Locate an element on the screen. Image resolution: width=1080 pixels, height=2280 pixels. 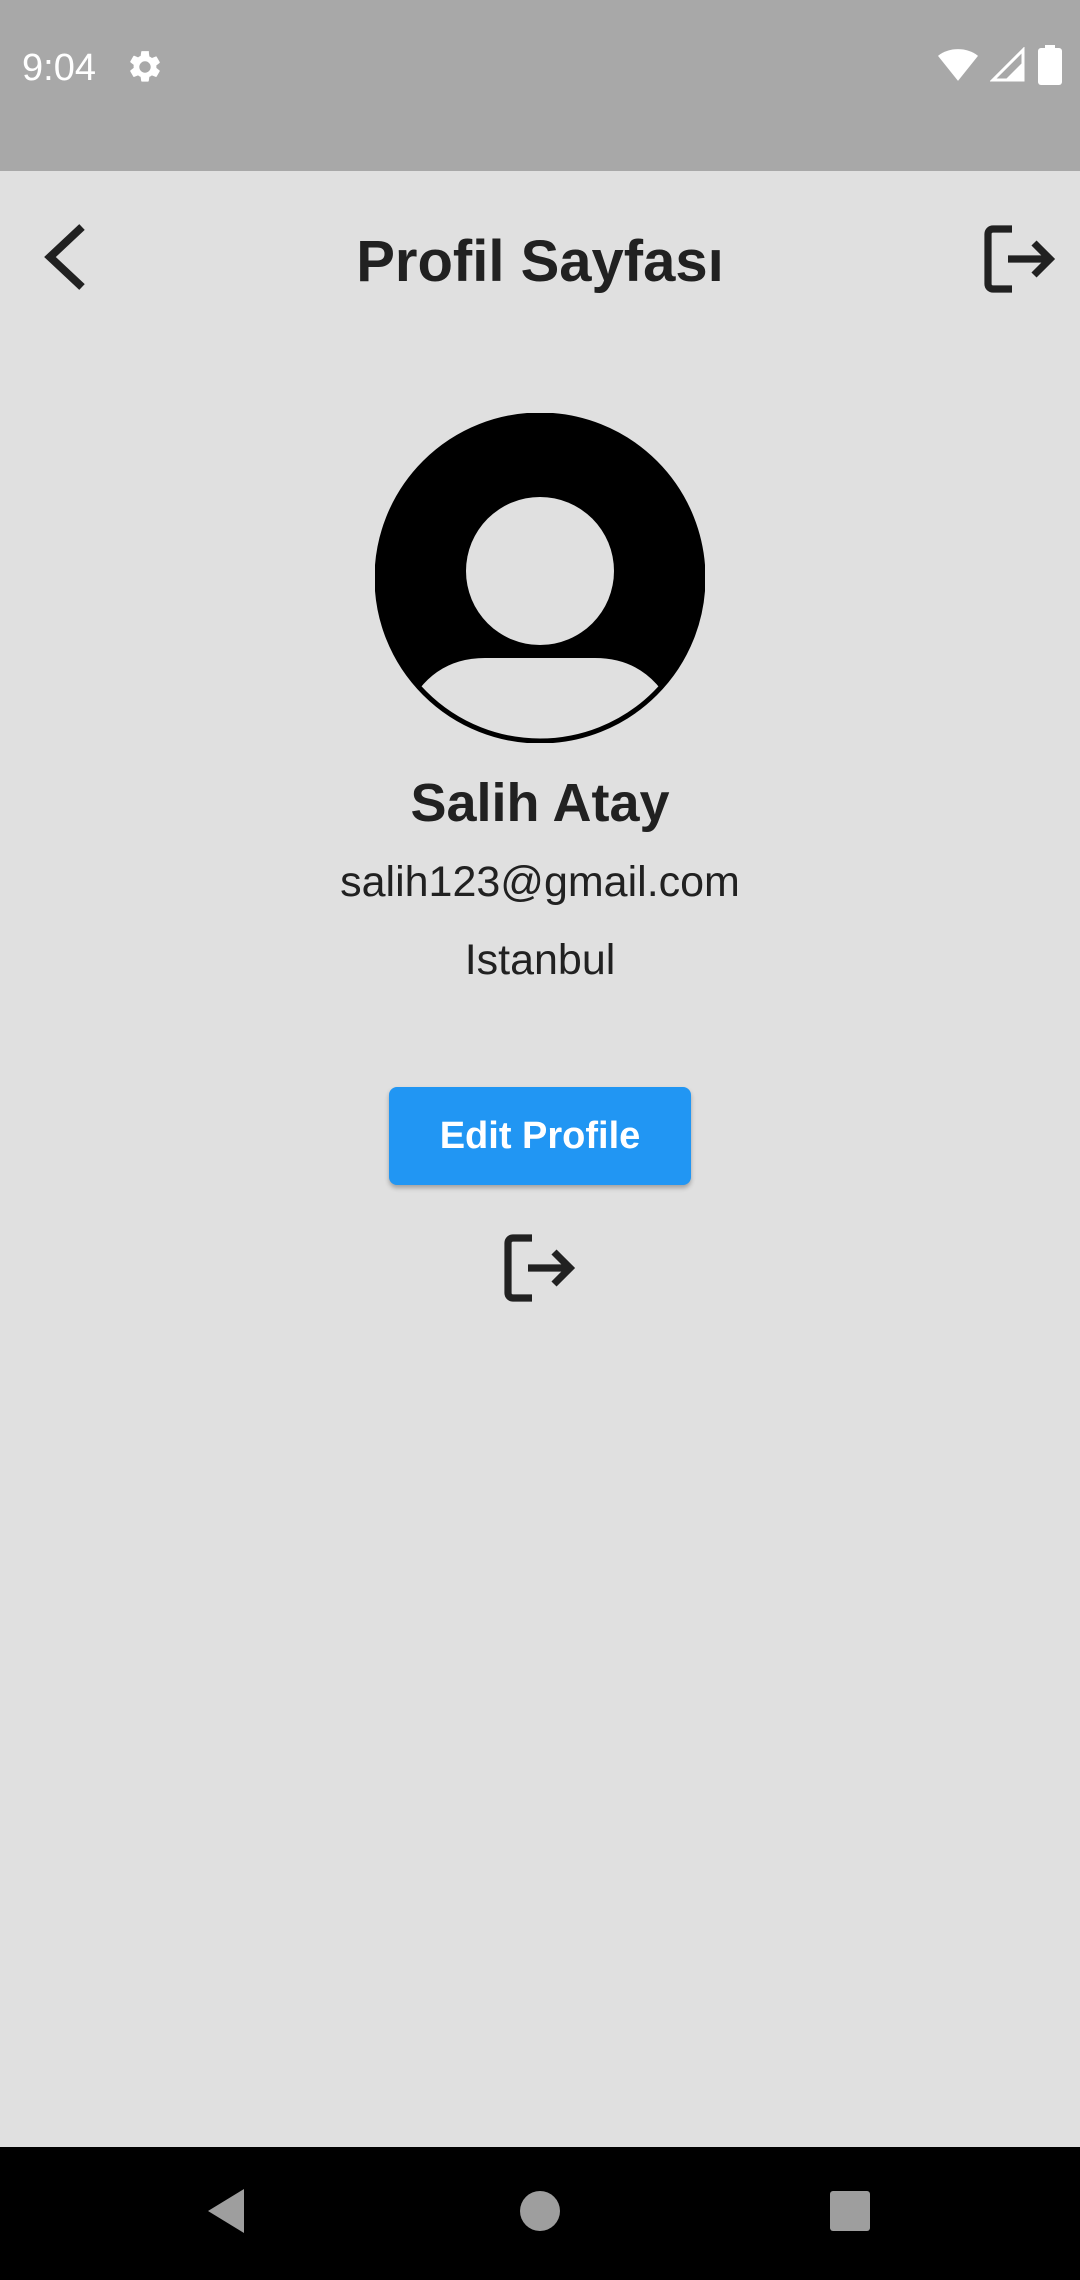
profile-email: salih123@gmail.com is located at coordinates (540, 882).